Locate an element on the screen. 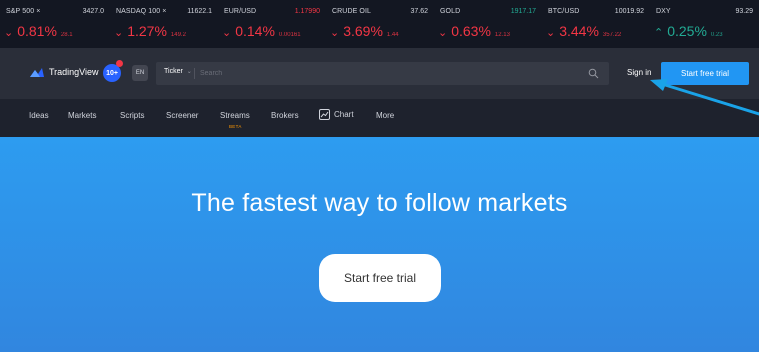 The image size is (759, 352). ticker-change-abs: 1.44 is located at coordinates (392, 35).